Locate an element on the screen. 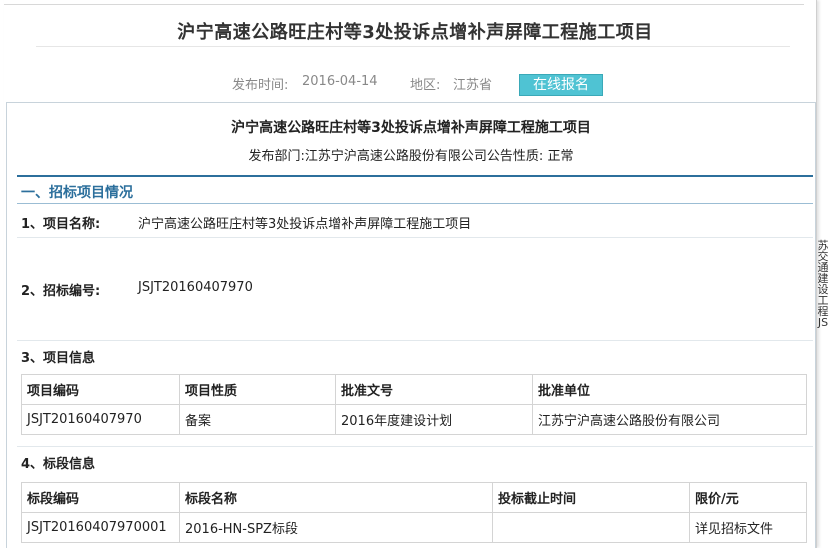 This screenshot has width=832, height=548. tender-no-value: JSJT20160407970 is located at coordinates (195, 287).